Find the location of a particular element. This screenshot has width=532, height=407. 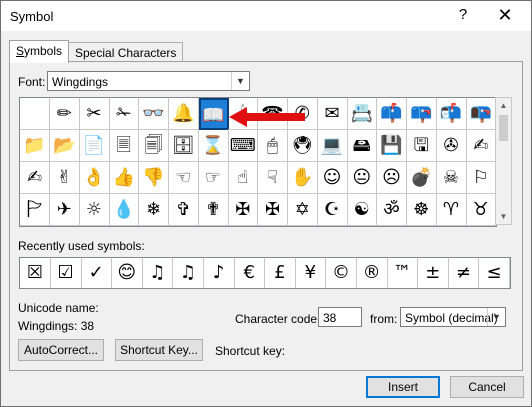

recent-label: Recently used symbols: is located at coordinates (81, 246).